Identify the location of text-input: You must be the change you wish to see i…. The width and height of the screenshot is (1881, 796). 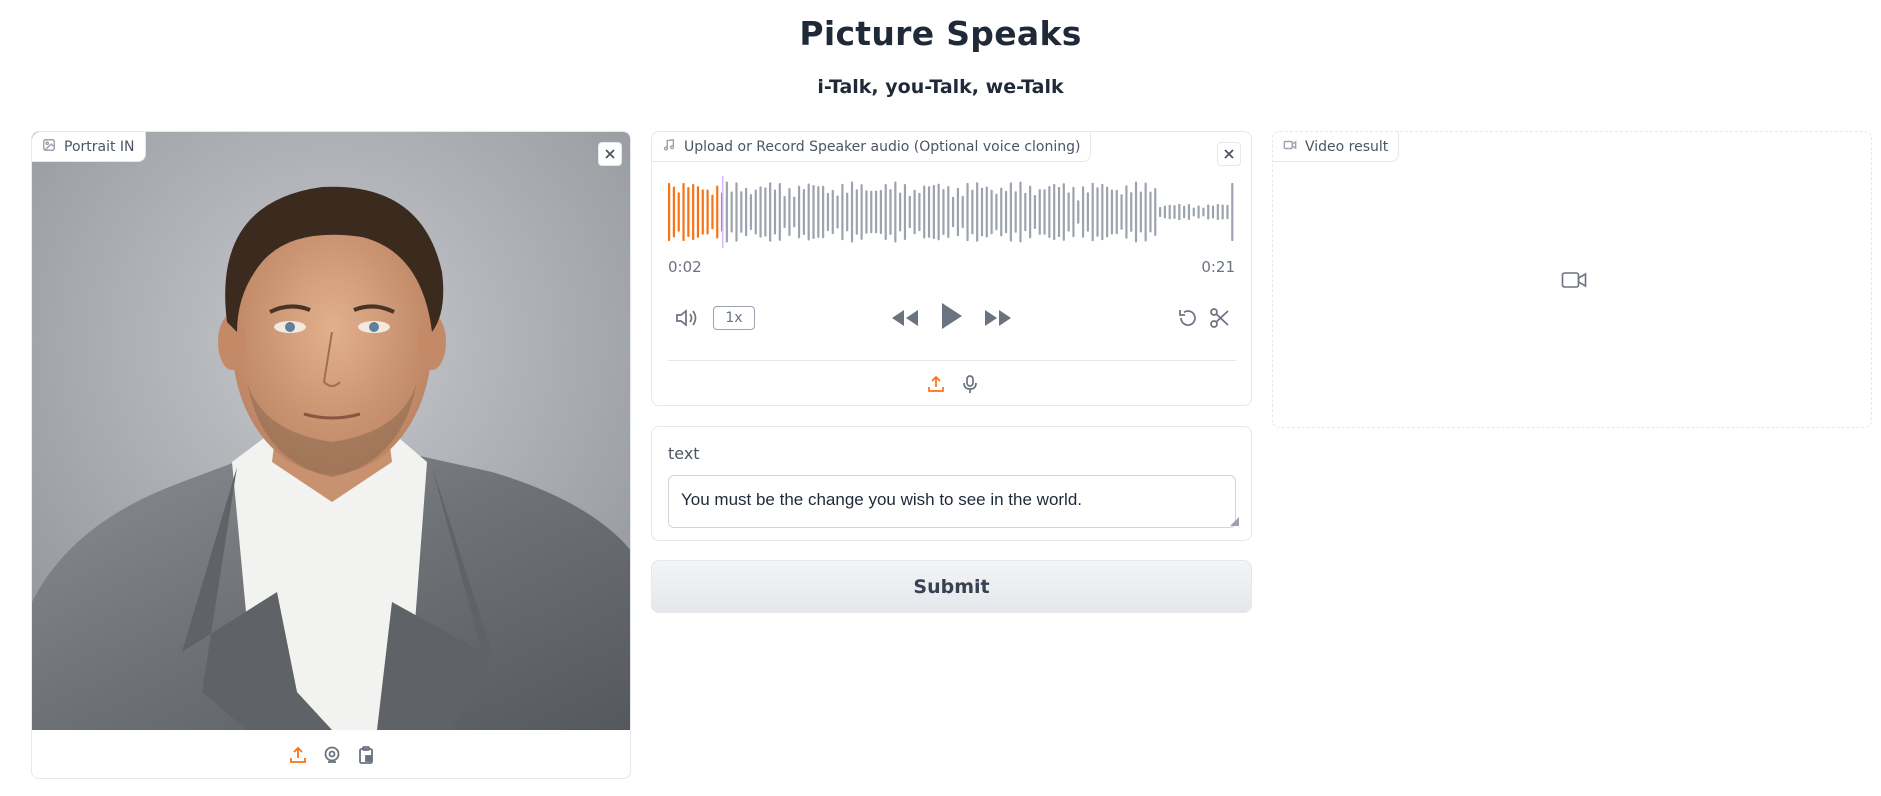
(952, 501).